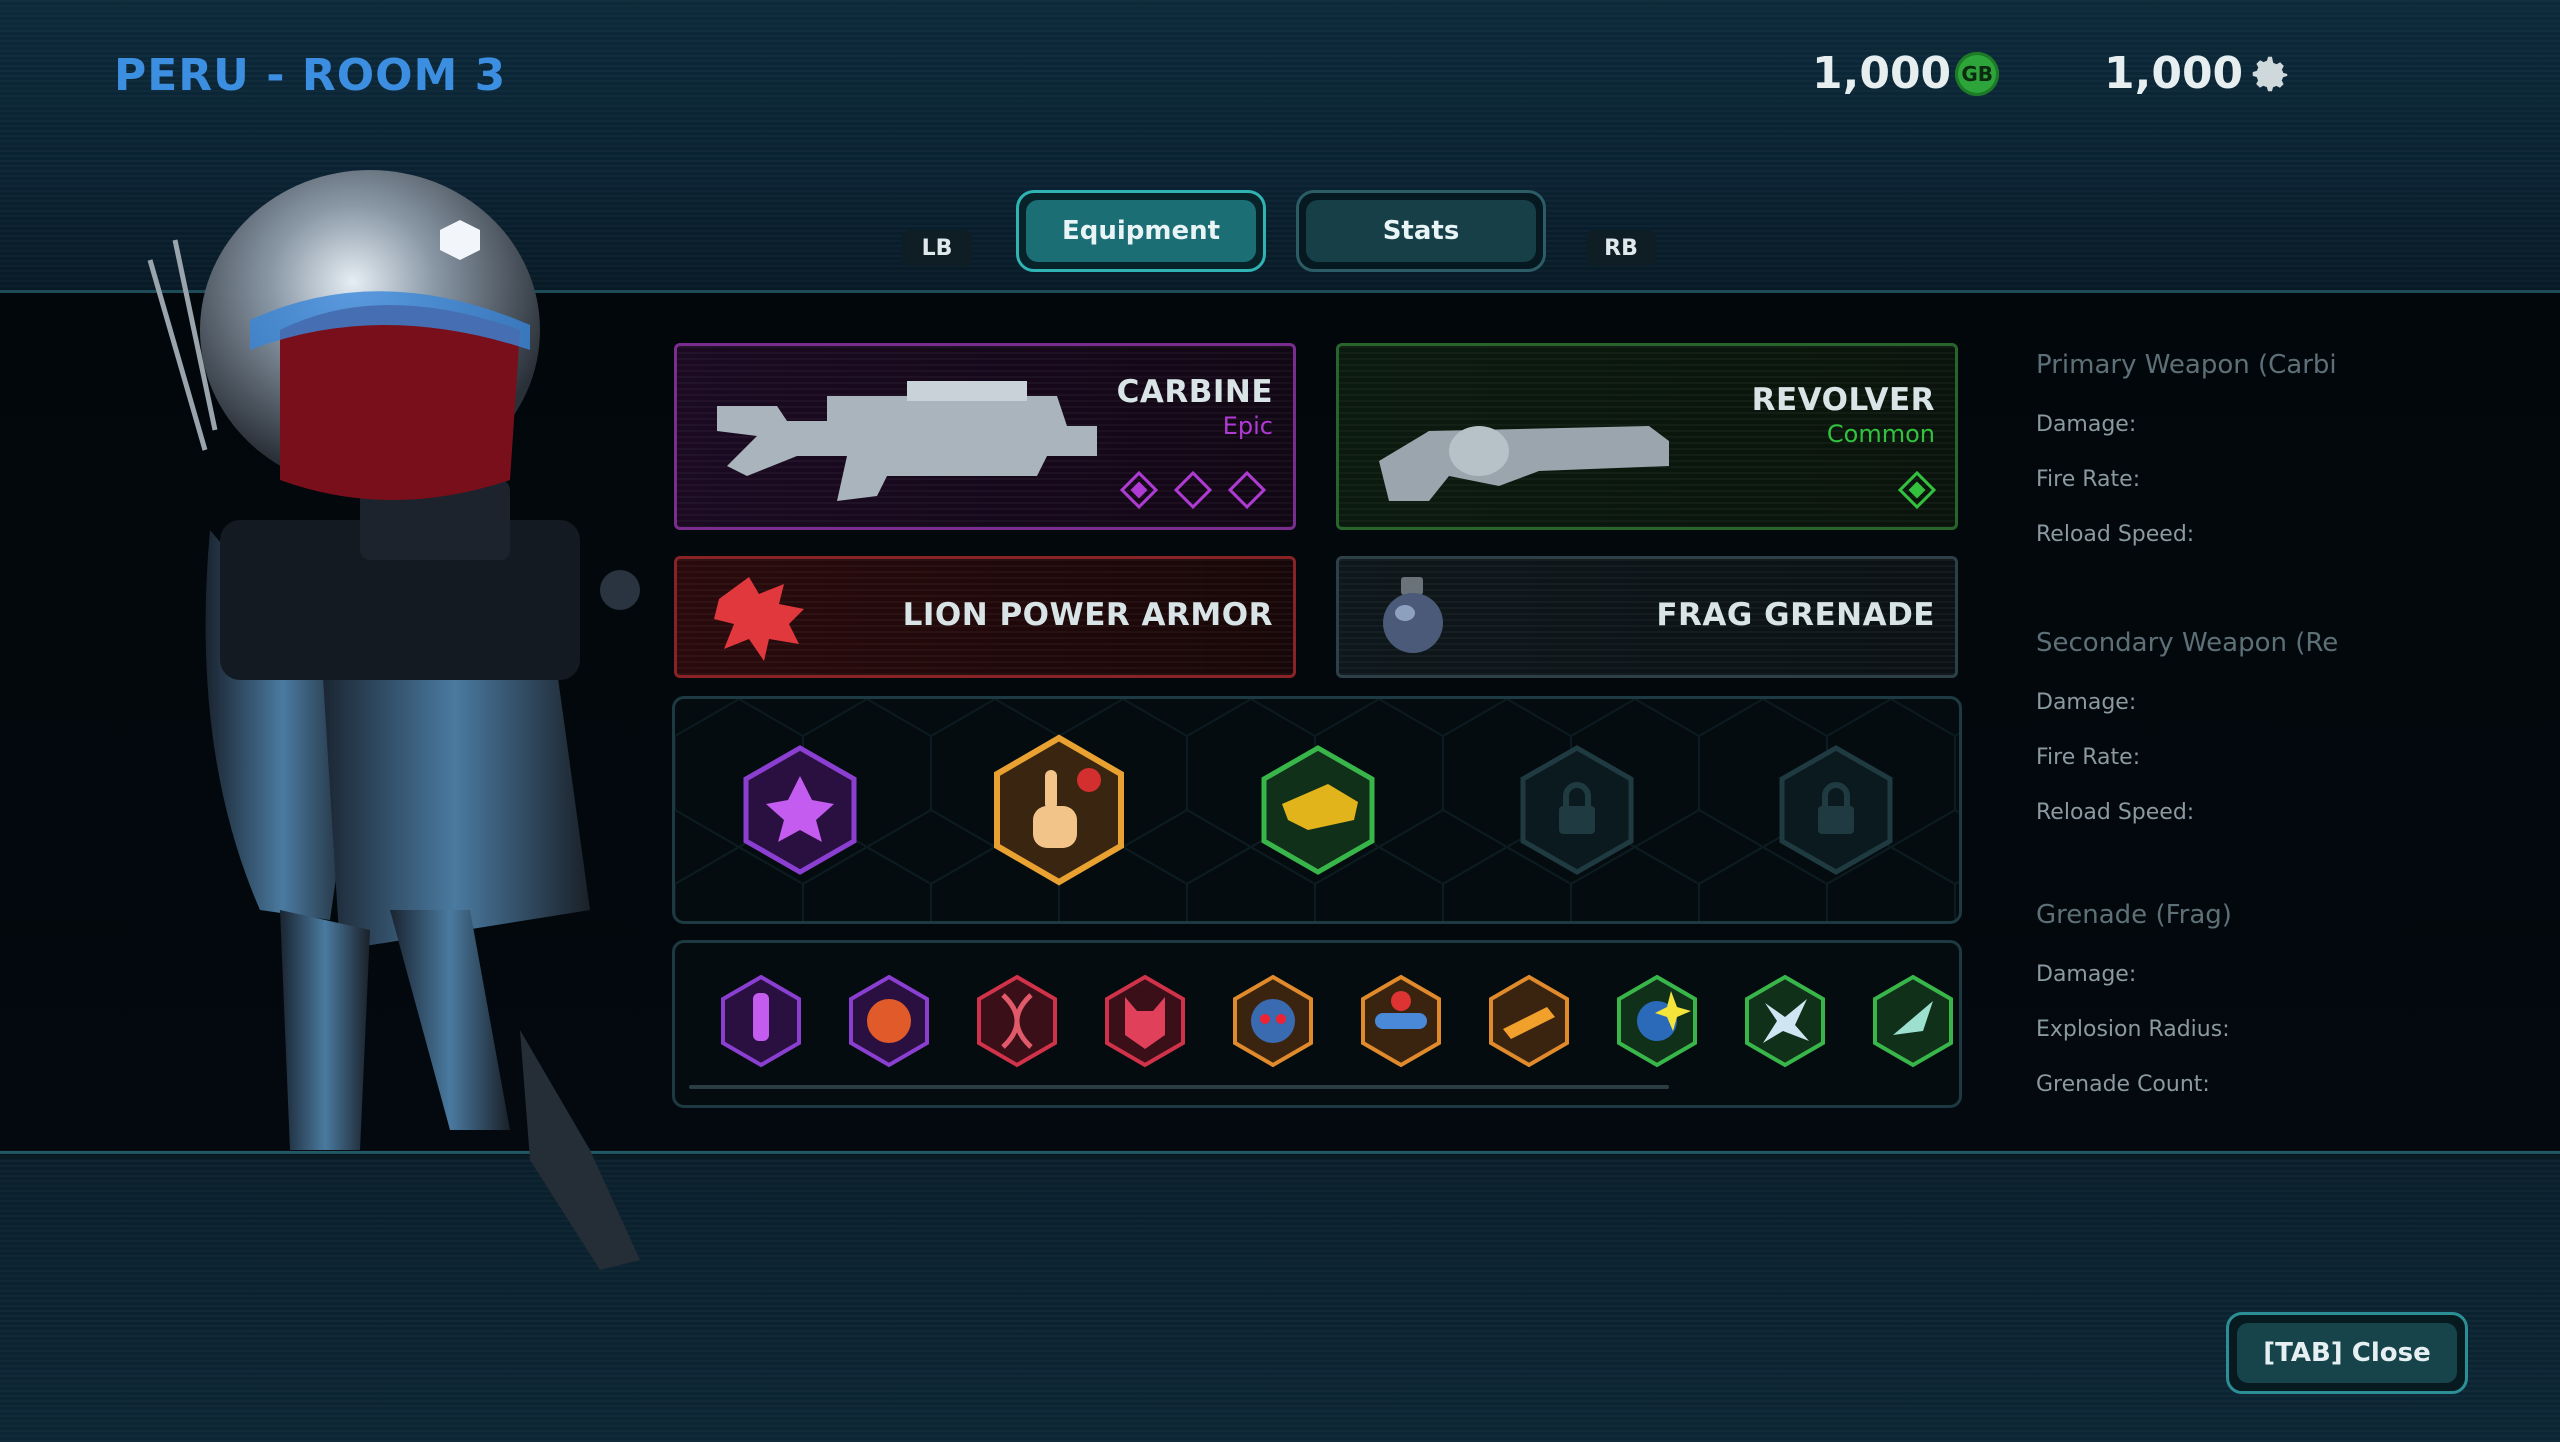 This screenshot has width=2560, height=1442. What do you see at coordinates (1977, 73) in the screenshot?
I see `gb-coin-icon: GB` at bounding box center [1977, 73].